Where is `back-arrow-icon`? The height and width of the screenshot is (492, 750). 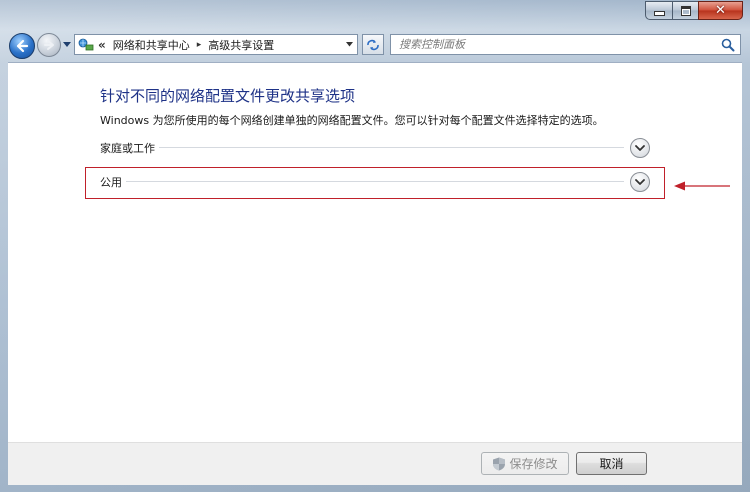 back-arrow-icon is located at coordinates (22, 46).